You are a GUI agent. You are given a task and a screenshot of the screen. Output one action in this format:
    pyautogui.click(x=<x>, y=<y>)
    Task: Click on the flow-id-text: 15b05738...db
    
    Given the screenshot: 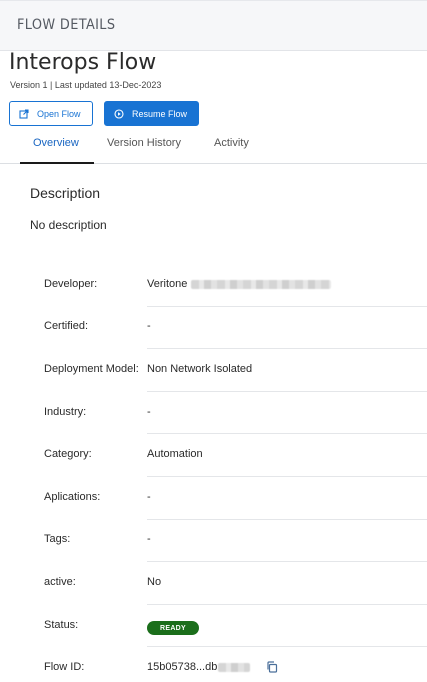 What is the action you would take?
    pyautogui.click(x=182, y=667)
    